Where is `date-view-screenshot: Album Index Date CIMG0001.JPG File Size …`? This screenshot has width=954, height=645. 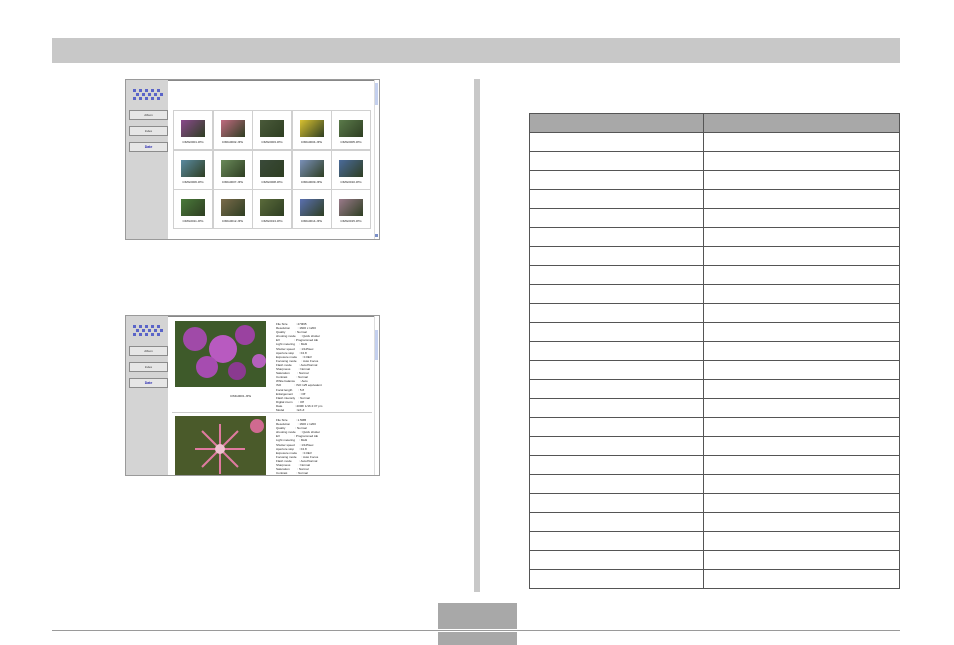 date-view-screenshot: Album Index Date CIMG0001.JPG File Size … is located at coordinates (252, 395).